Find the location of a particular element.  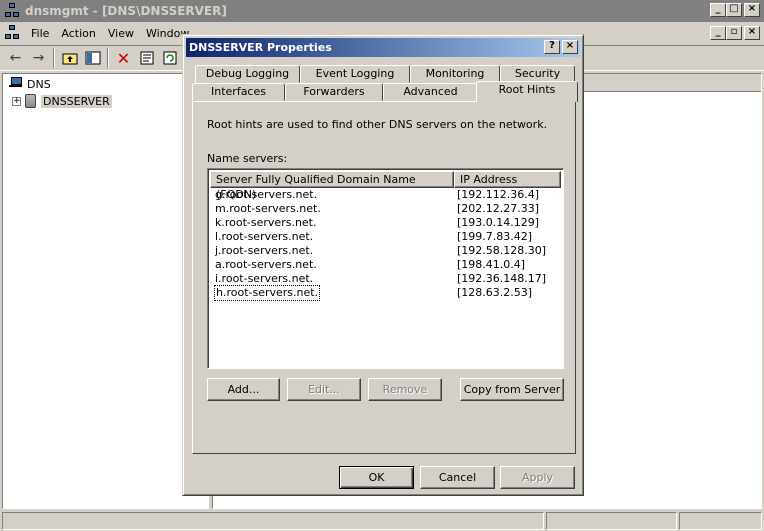

show-tree-icon is located at coordinates (92, 58).